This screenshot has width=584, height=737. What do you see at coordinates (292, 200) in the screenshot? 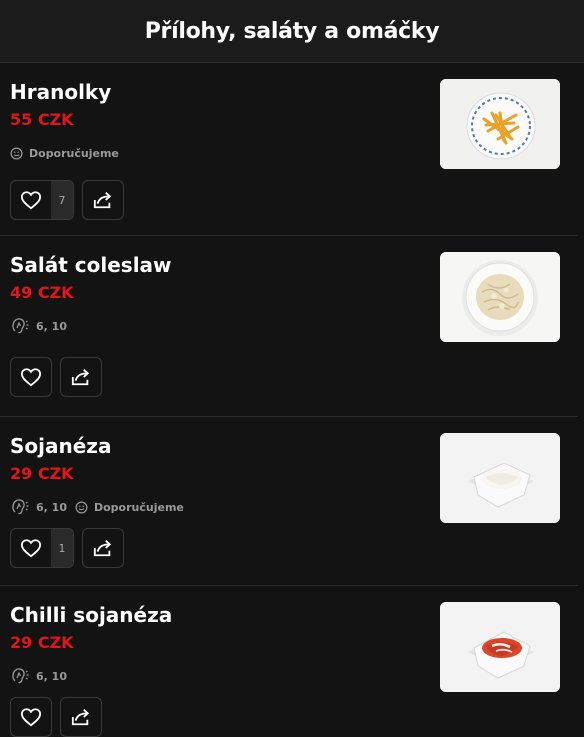
I see `item-actions: 7` at bounding box center [292, 200].